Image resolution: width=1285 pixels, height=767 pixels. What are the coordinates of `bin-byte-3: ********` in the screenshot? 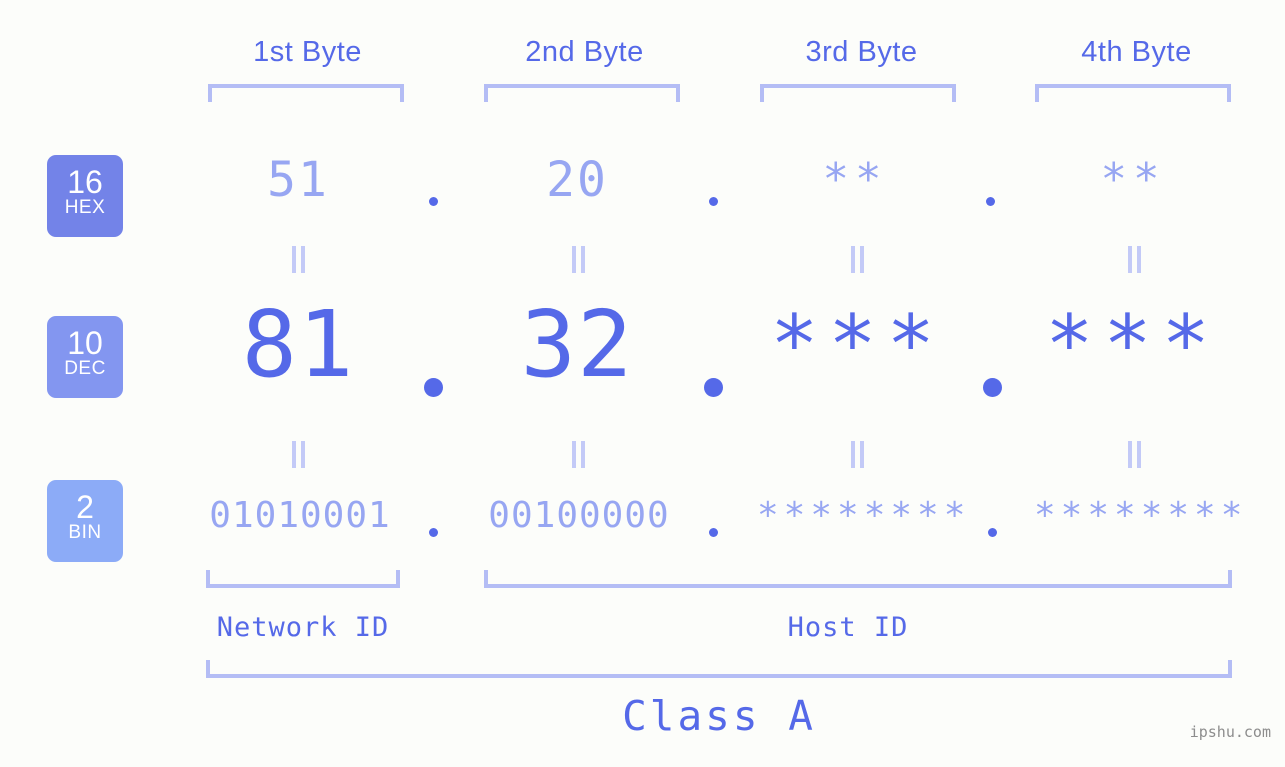 It's located at (864, 515).